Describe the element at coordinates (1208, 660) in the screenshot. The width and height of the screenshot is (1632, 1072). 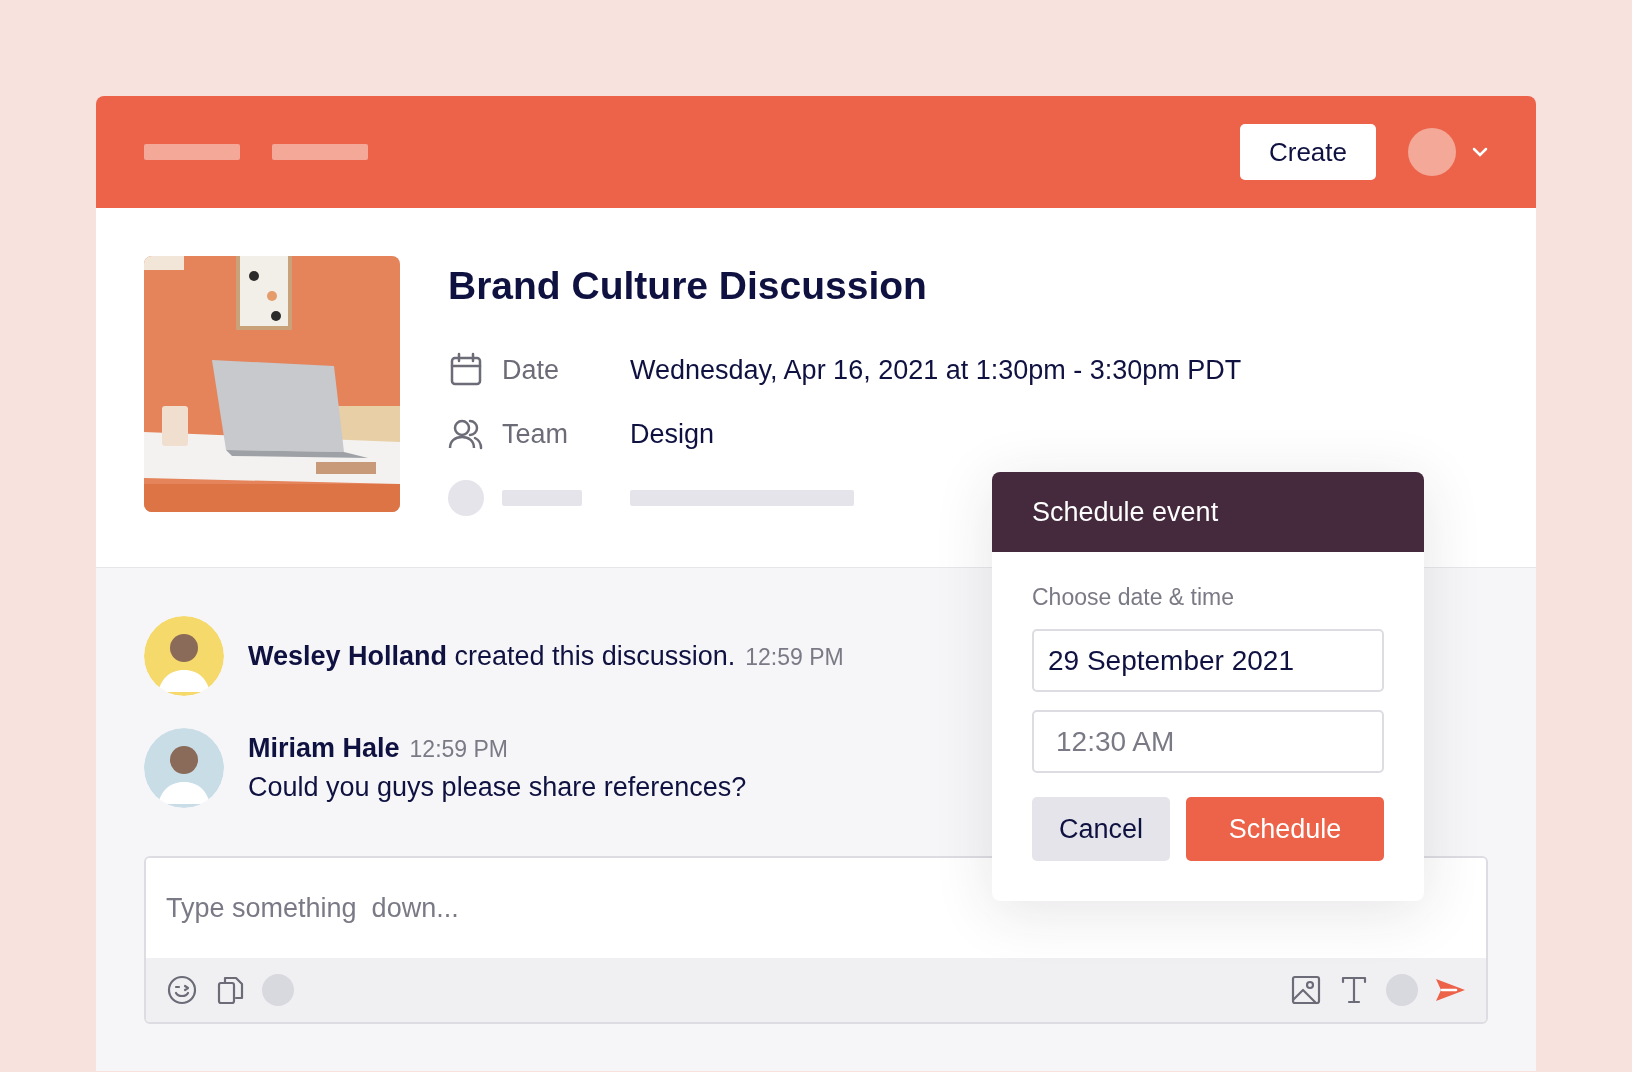
I see `date-field: 29 September 2021` at that location.